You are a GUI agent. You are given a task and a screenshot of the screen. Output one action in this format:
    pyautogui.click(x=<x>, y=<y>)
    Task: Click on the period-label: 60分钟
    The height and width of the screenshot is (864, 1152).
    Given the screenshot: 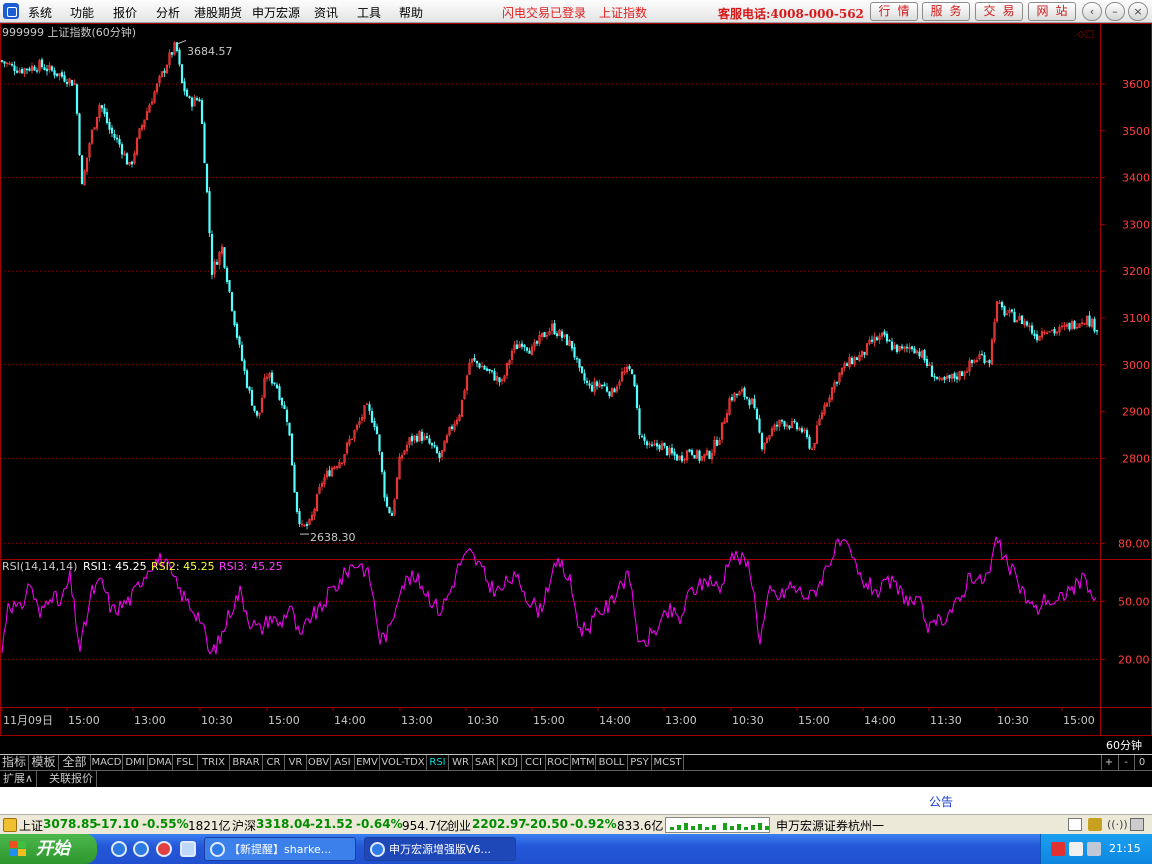 What is the action you would take?
    pyautogui.click(x=1124, y=745)
    